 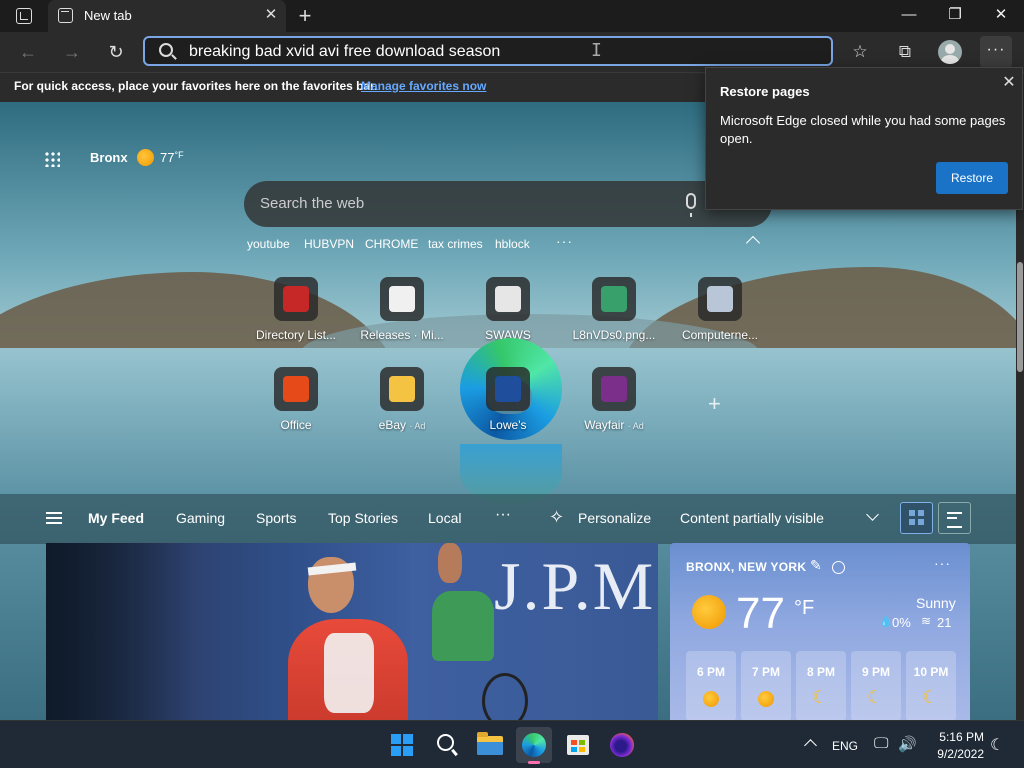 What do you see at coordinates (534, 745) in the screenshot?
I see `edge-taskbar-button` at bounding box center [534, 745].